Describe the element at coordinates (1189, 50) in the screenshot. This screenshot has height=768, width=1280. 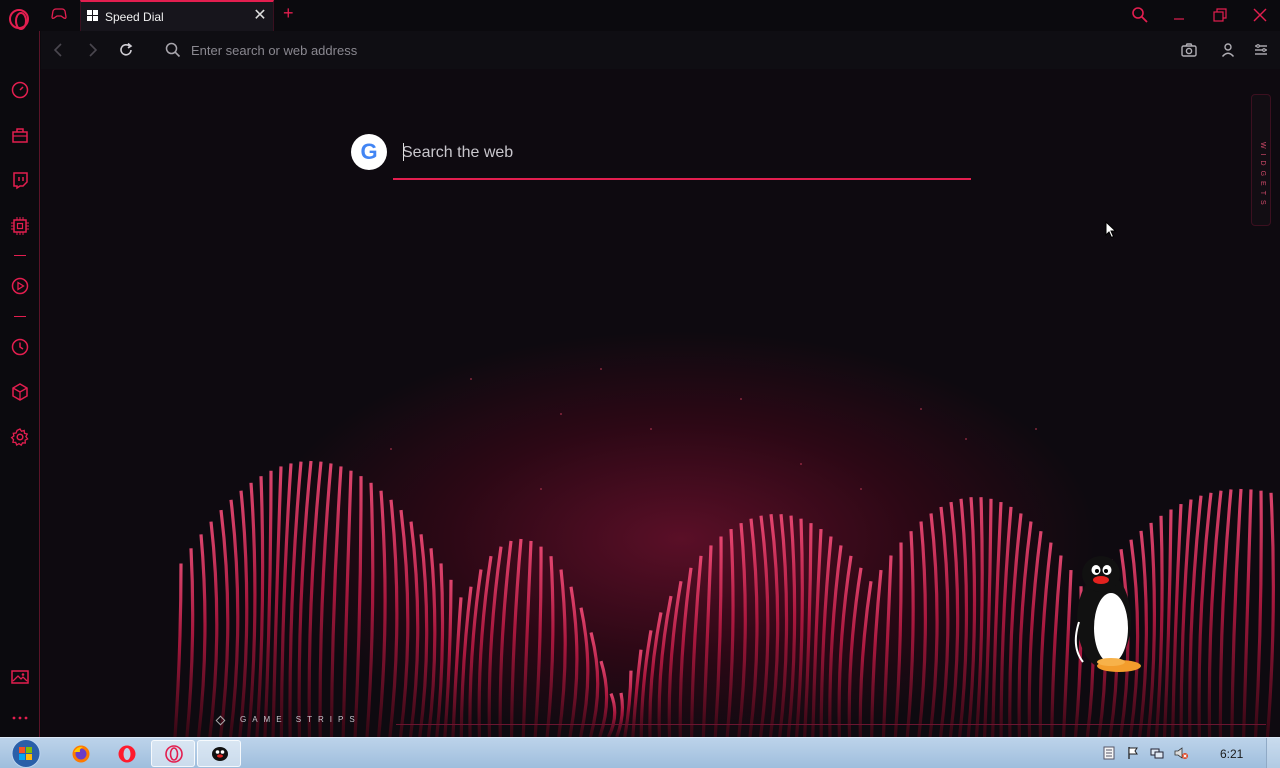
I see `camera-icon` at that location.